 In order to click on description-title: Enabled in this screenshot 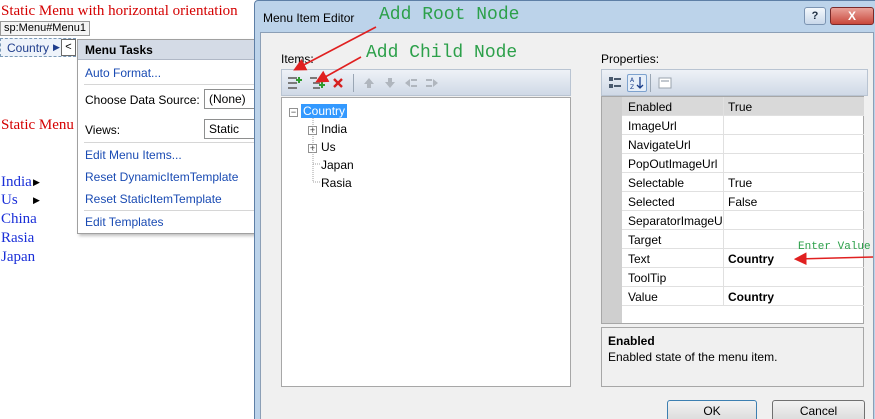, I will do `click(631, 341)`.